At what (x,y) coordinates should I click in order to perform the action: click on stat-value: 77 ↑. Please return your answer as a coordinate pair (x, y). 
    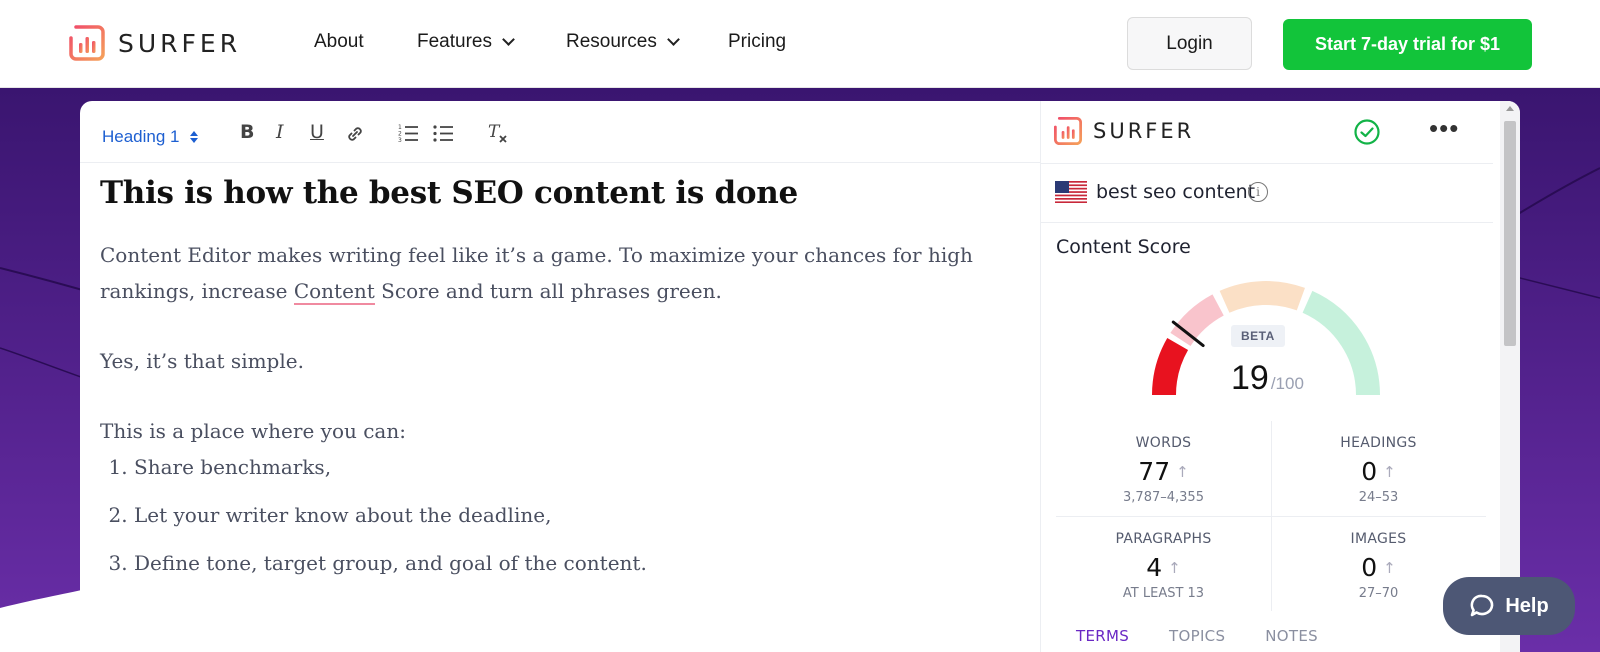
    Looking at the image, I should click on (1163, 471).